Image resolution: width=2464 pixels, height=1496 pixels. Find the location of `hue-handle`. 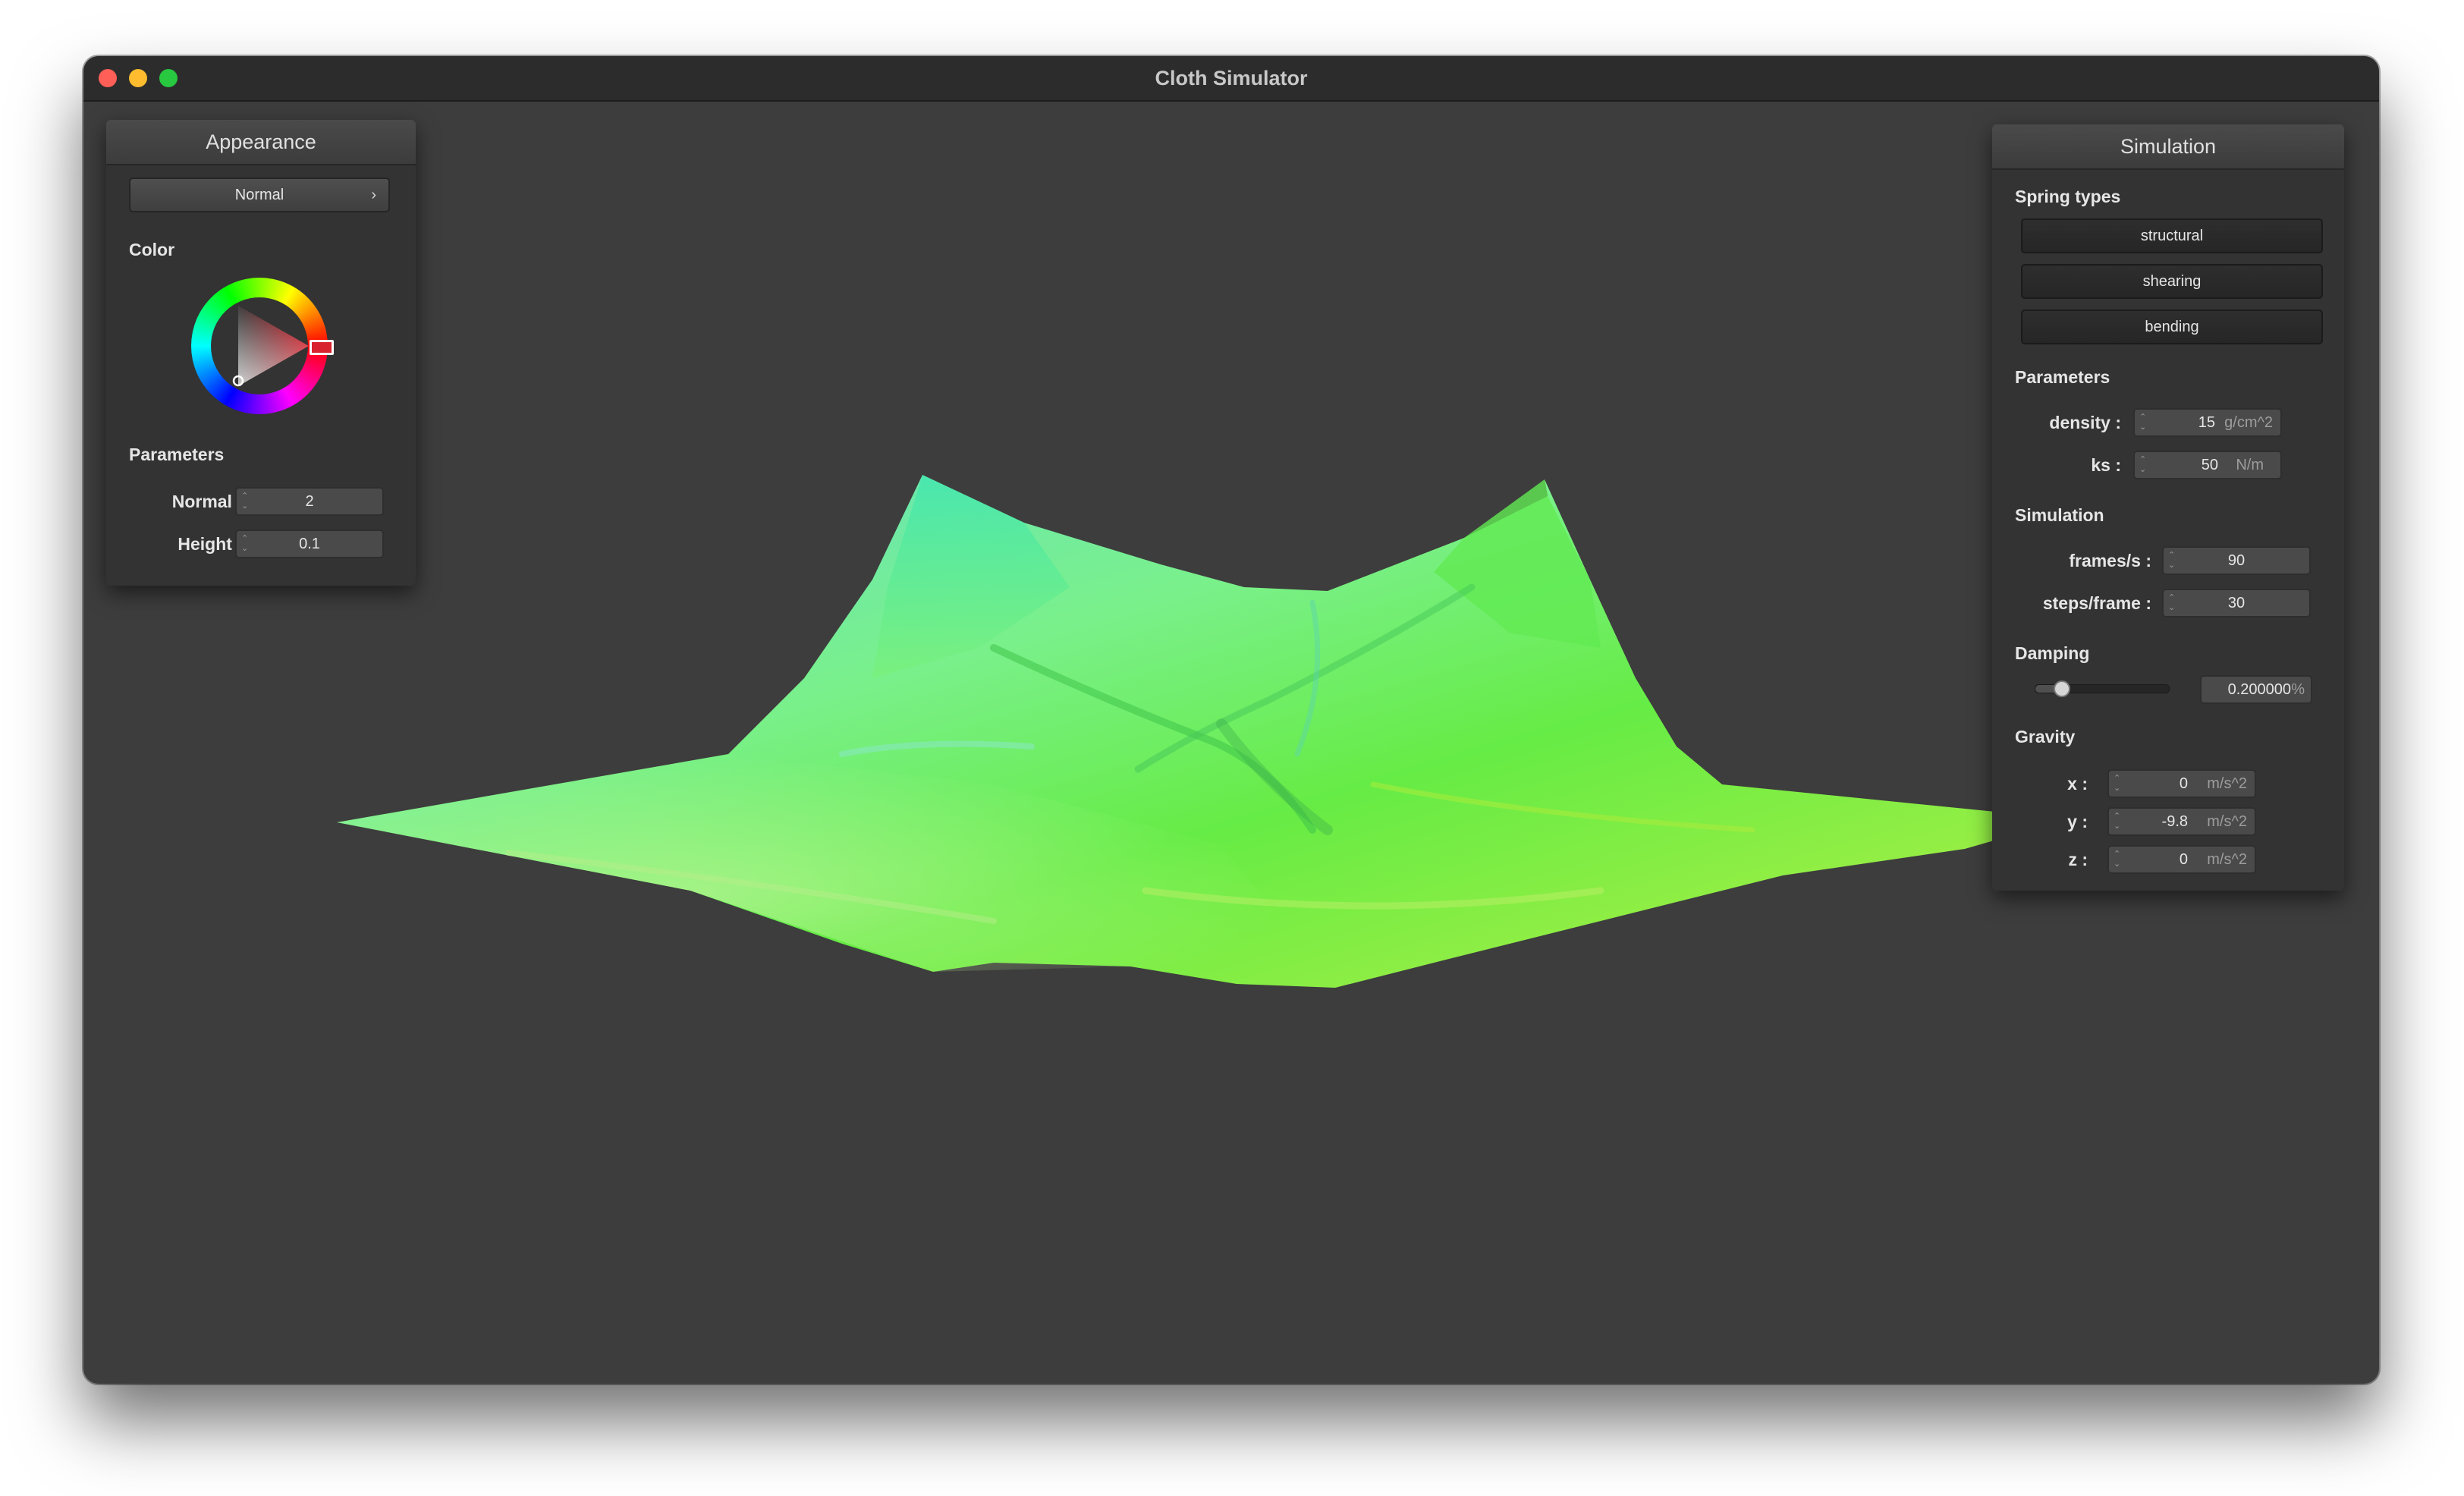

hue-handle is located at coordinates (322, 347).